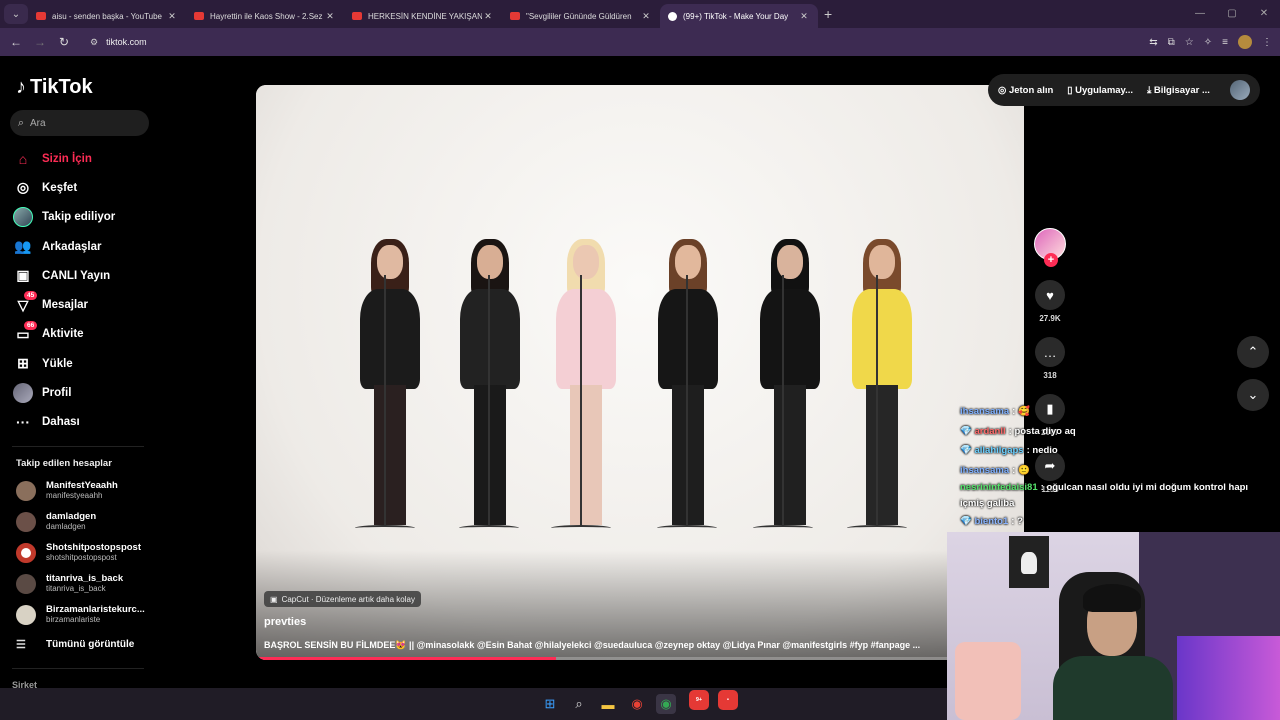 The image size is (1280, 720). I want to click on browser-tab: HERKESİN KENDİNE YAKIŞANI ✕, so click(423, 16).